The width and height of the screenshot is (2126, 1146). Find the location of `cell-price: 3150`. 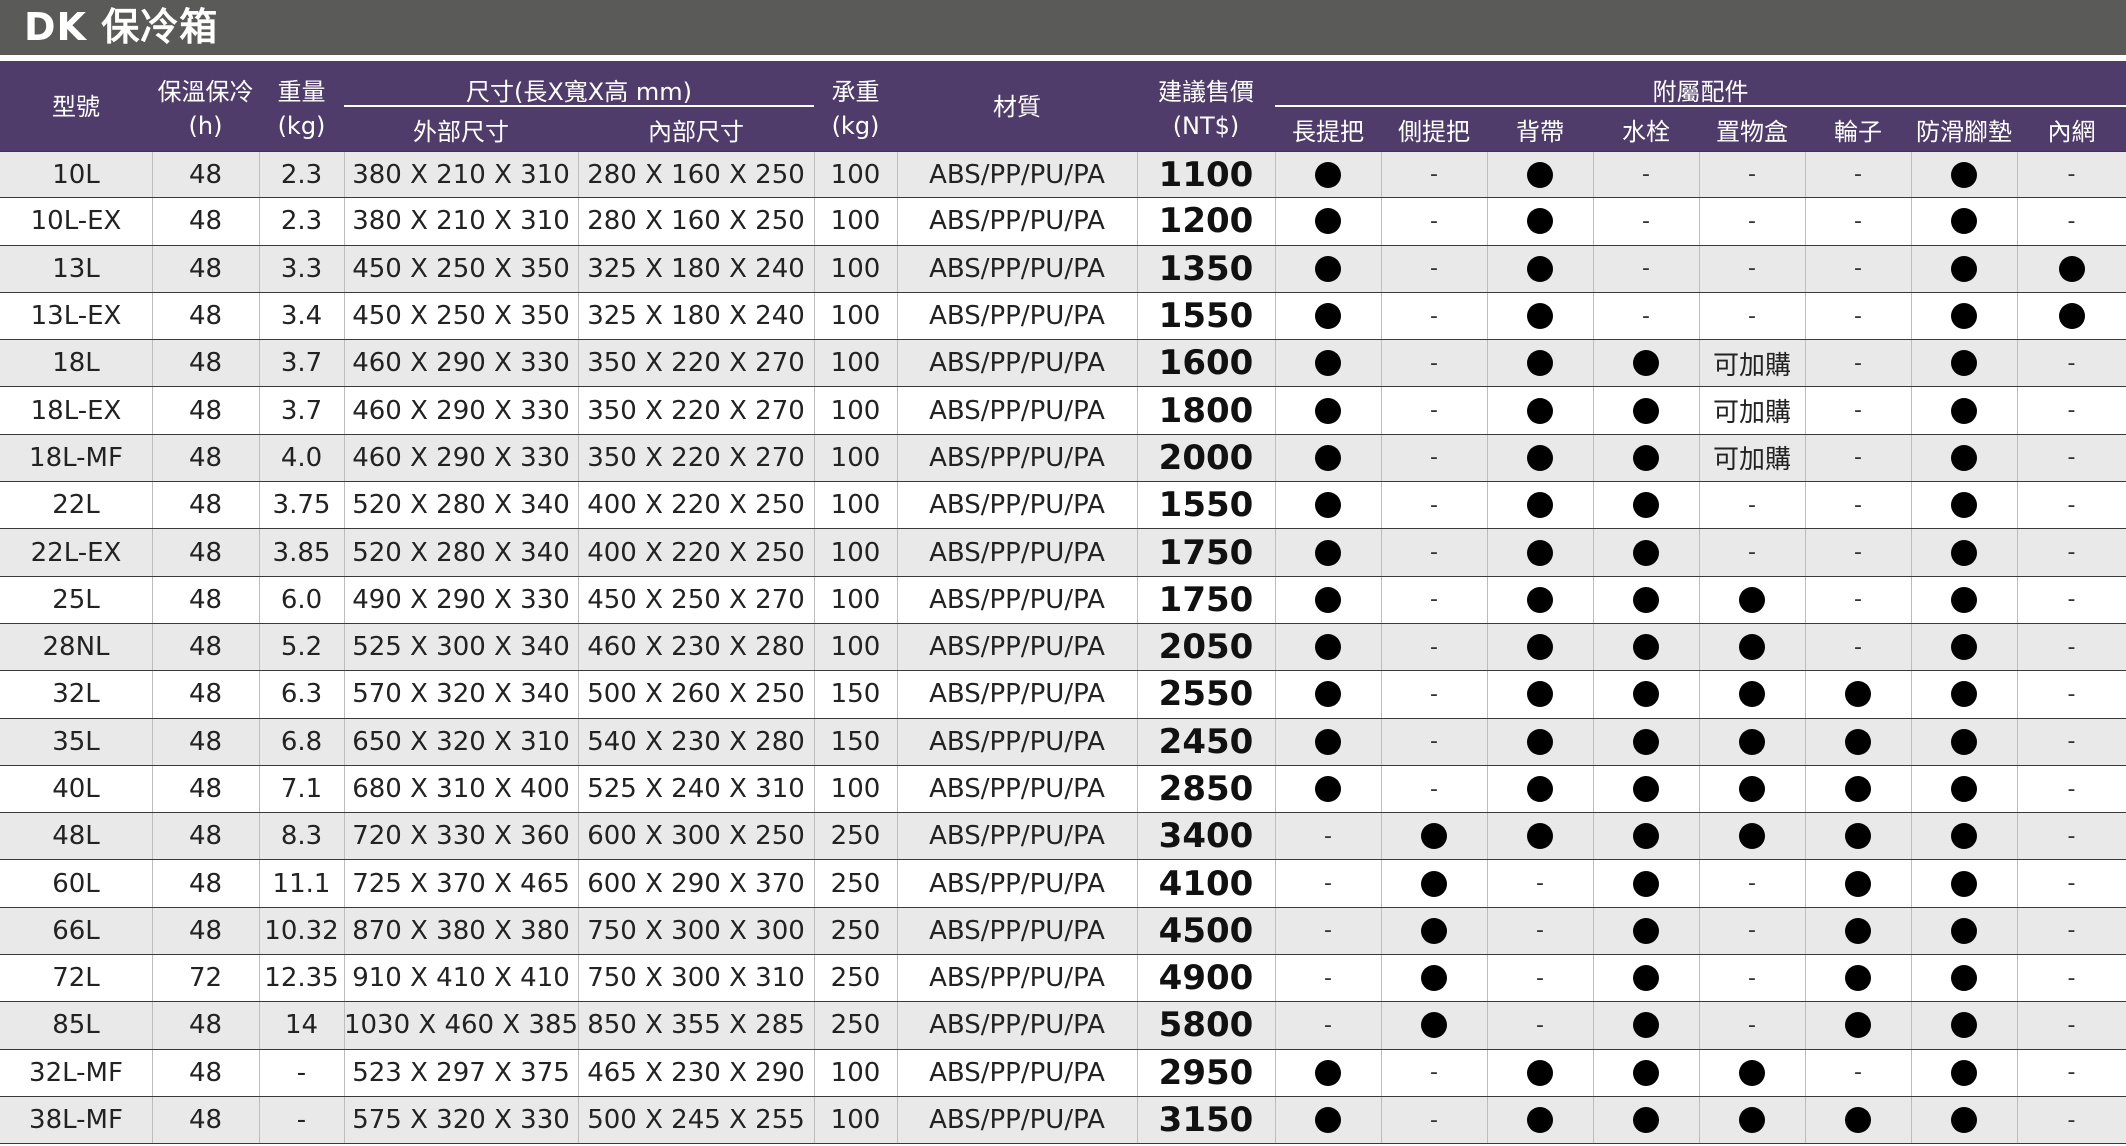

cell-price: 3150 is located at coordinates (1206, 1120).